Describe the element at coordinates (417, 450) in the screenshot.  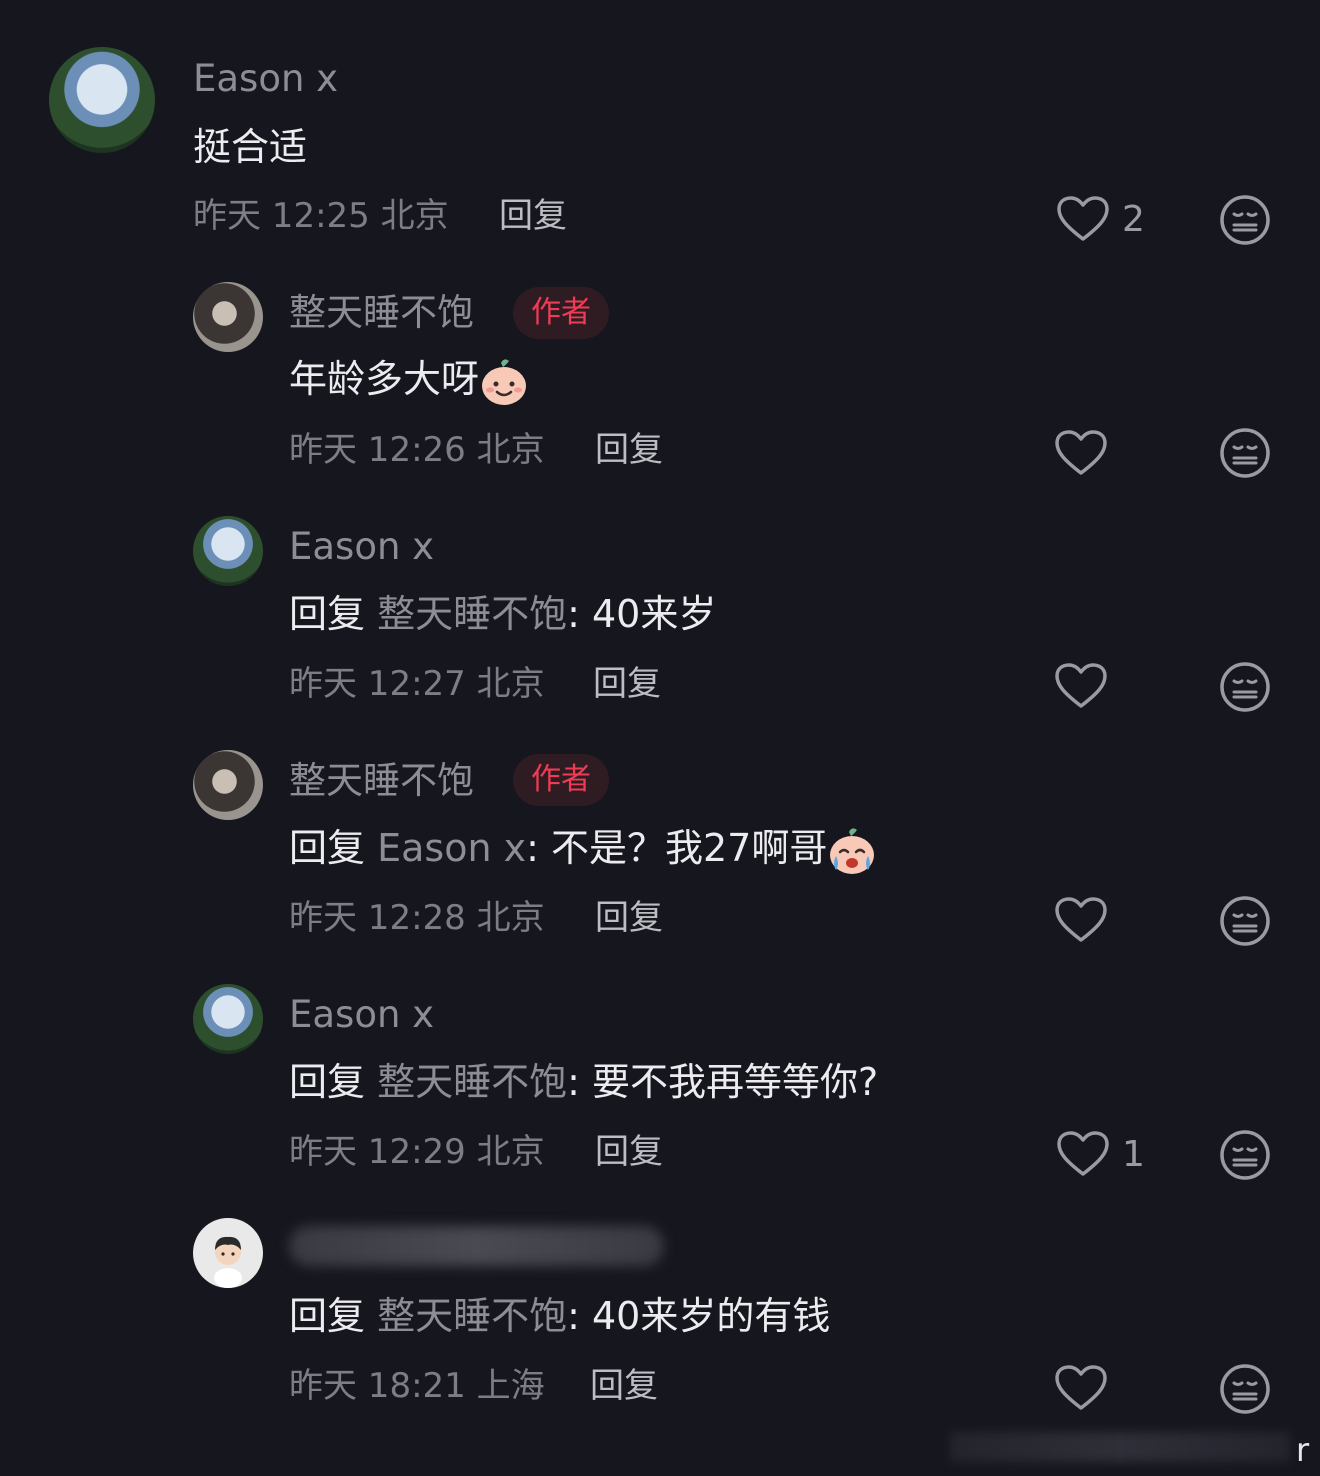
I see `comment-timestamp: 昨天 12:26 北京` at that location.